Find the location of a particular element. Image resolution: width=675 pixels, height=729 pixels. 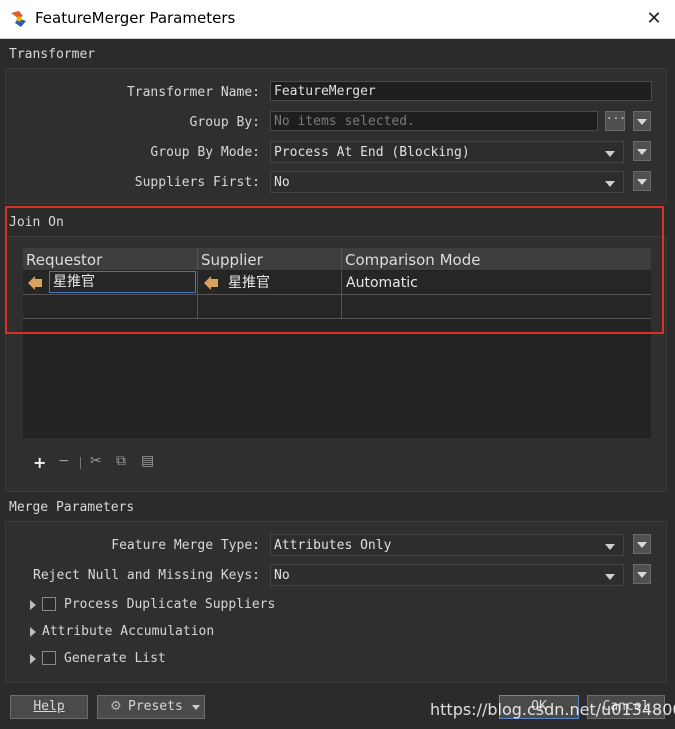

group-by-ellipsis-button: ··· is located at coordinates (615, 121).